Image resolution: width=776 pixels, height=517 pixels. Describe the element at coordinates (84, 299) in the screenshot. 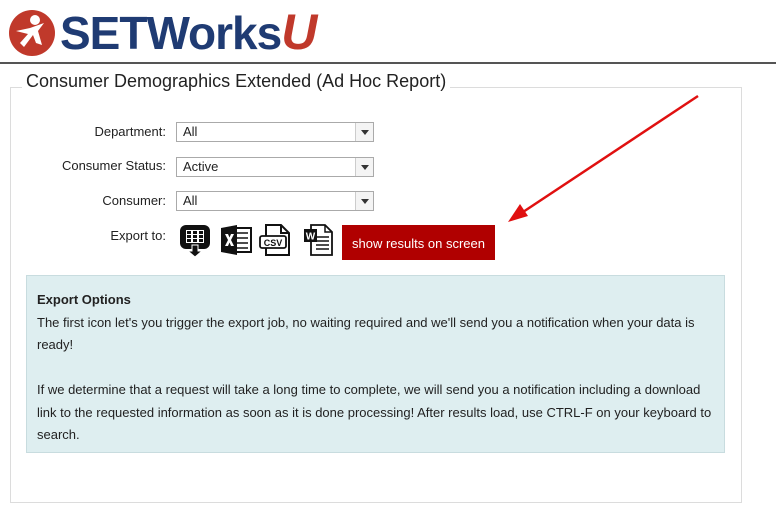

I see `export-options-heading: Export Options` at that location.